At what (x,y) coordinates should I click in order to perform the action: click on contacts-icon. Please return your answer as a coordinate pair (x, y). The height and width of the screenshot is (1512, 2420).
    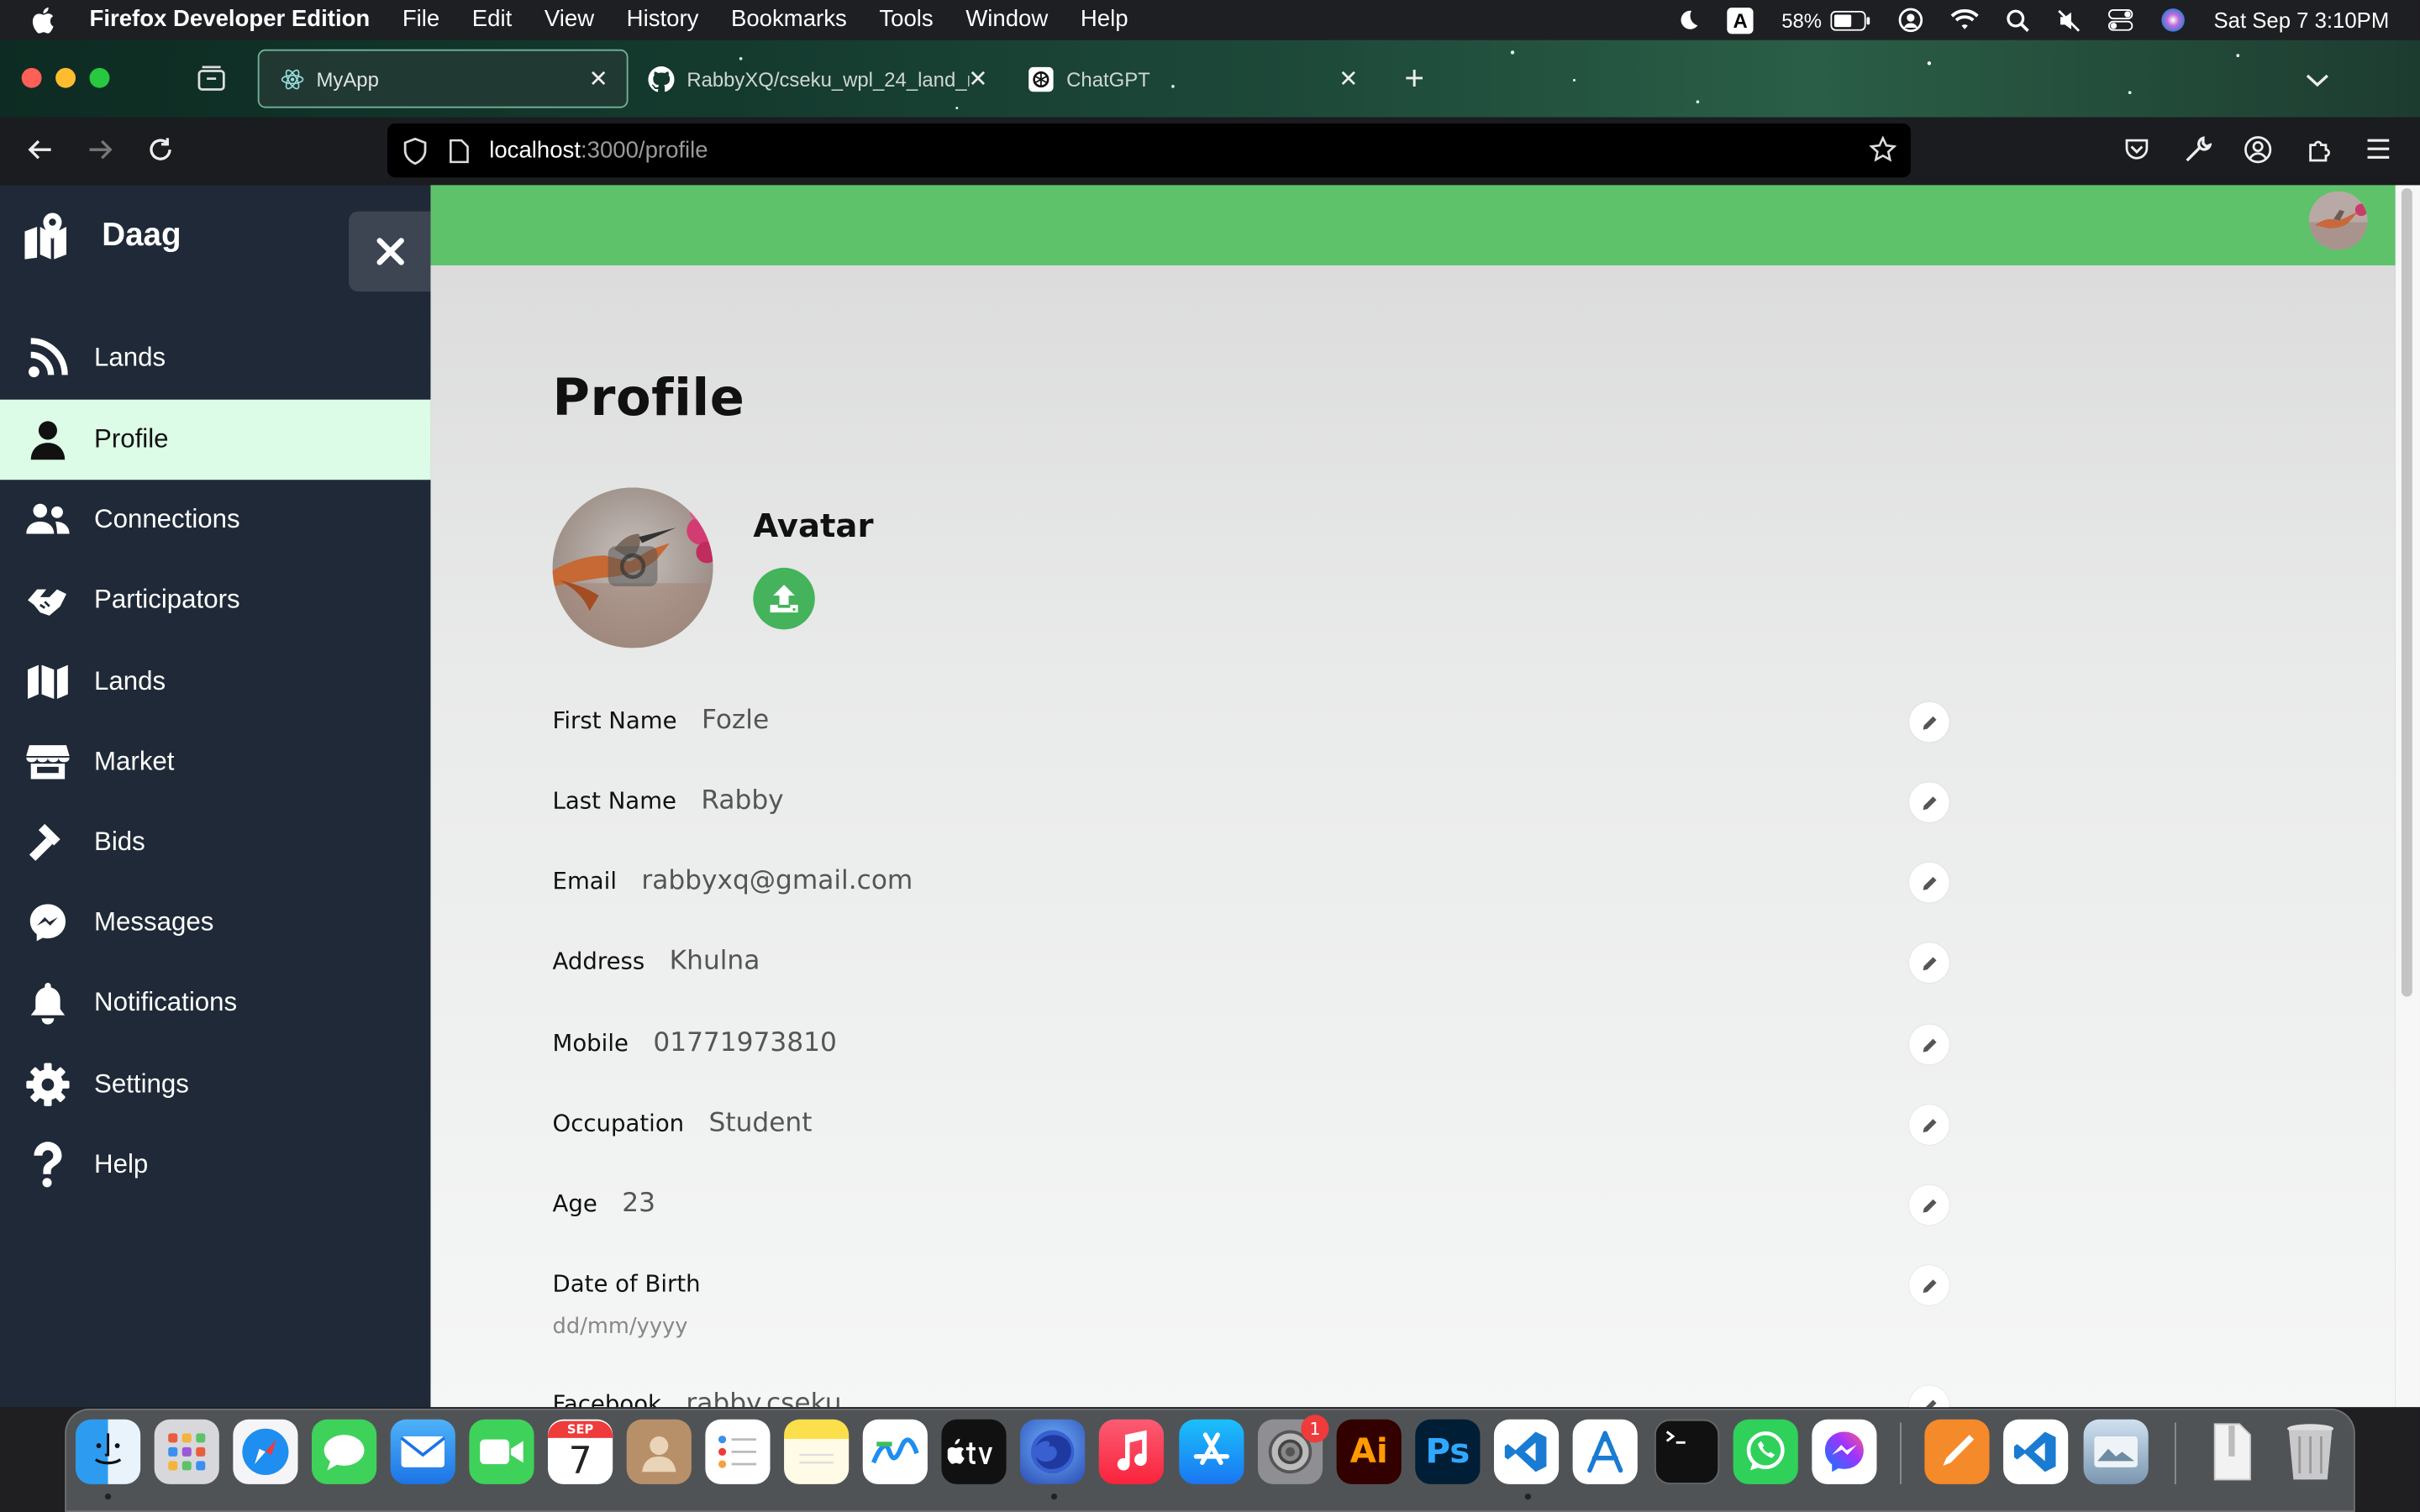
    Looking at the image, I should click on (659, 1451).